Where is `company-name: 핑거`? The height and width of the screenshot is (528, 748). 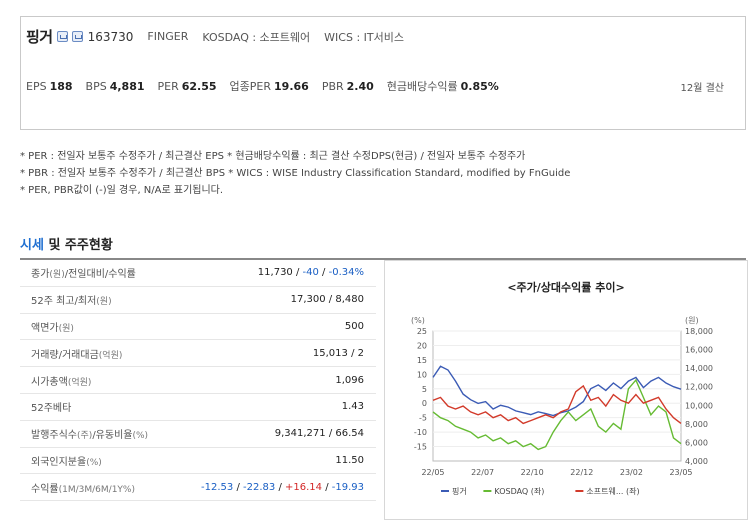
company-name: 핑거 is located at coordinates (39, 37).